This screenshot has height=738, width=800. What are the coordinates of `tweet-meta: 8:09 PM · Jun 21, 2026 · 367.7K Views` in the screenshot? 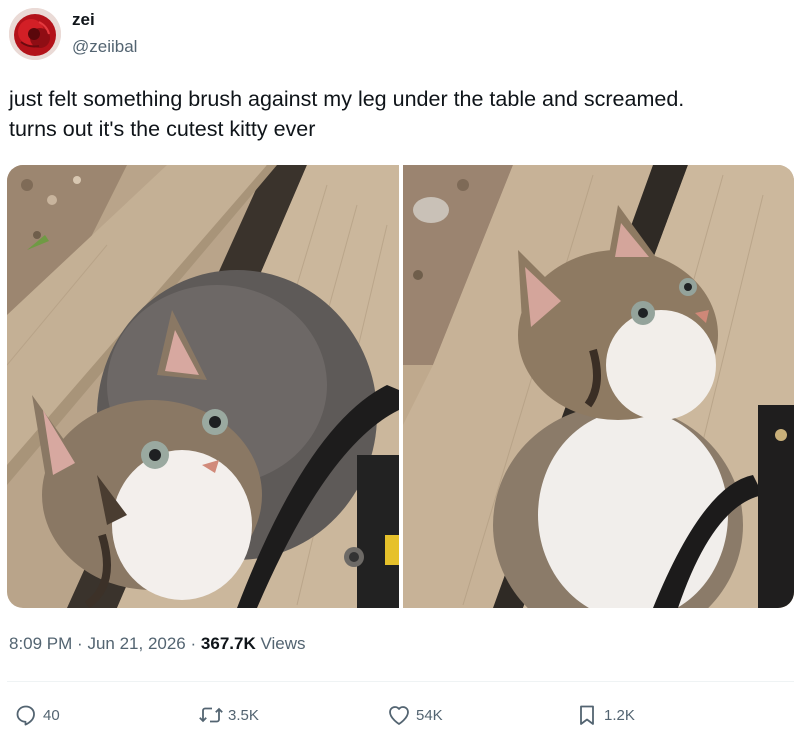 It's located at (157, 644).